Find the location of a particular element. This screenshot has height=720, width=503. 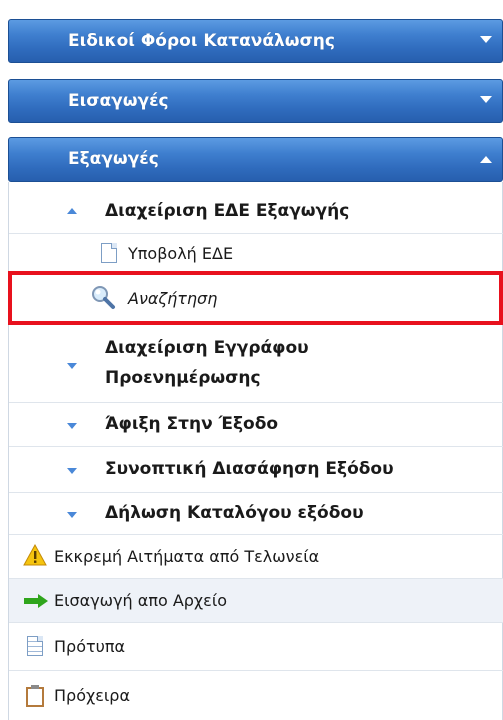

menu-item-templates: Πρότυπα is located at coordinates (256, 647).